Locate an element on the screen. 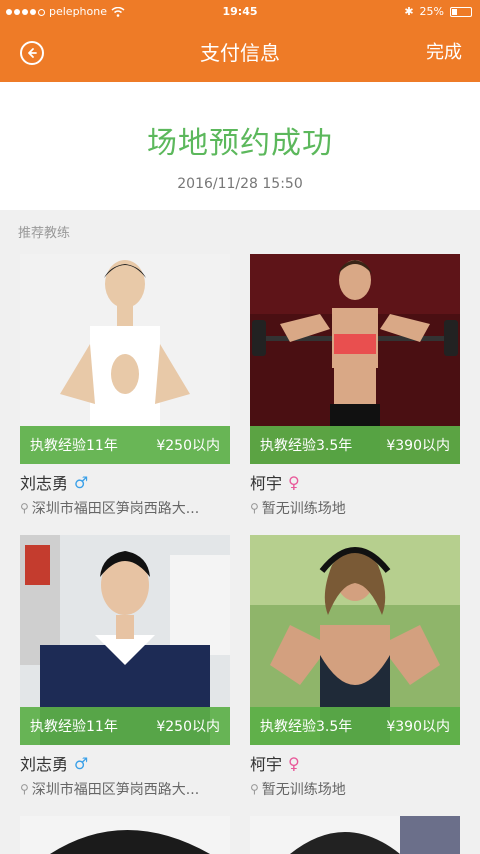 Image resolution: width=480 pixels, height=854 pixels. status-right: ✱ 25% is located at coordinates (438, 12).